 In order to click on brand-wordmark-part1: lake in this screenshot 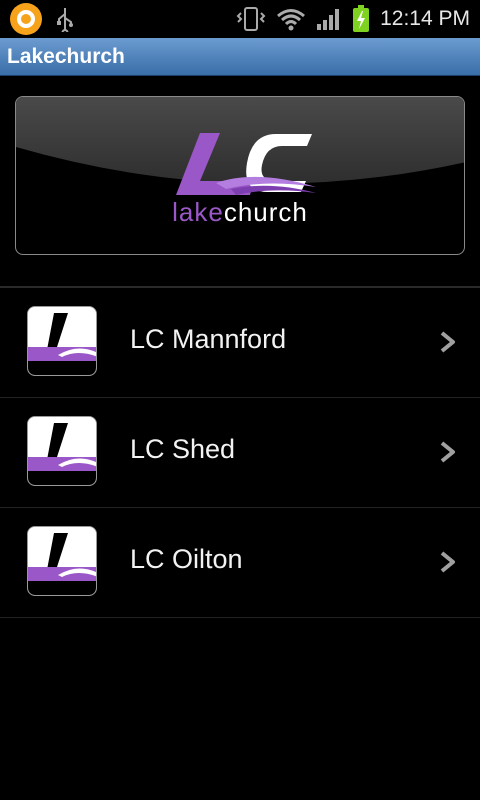, I will do `click(198, 212)`.